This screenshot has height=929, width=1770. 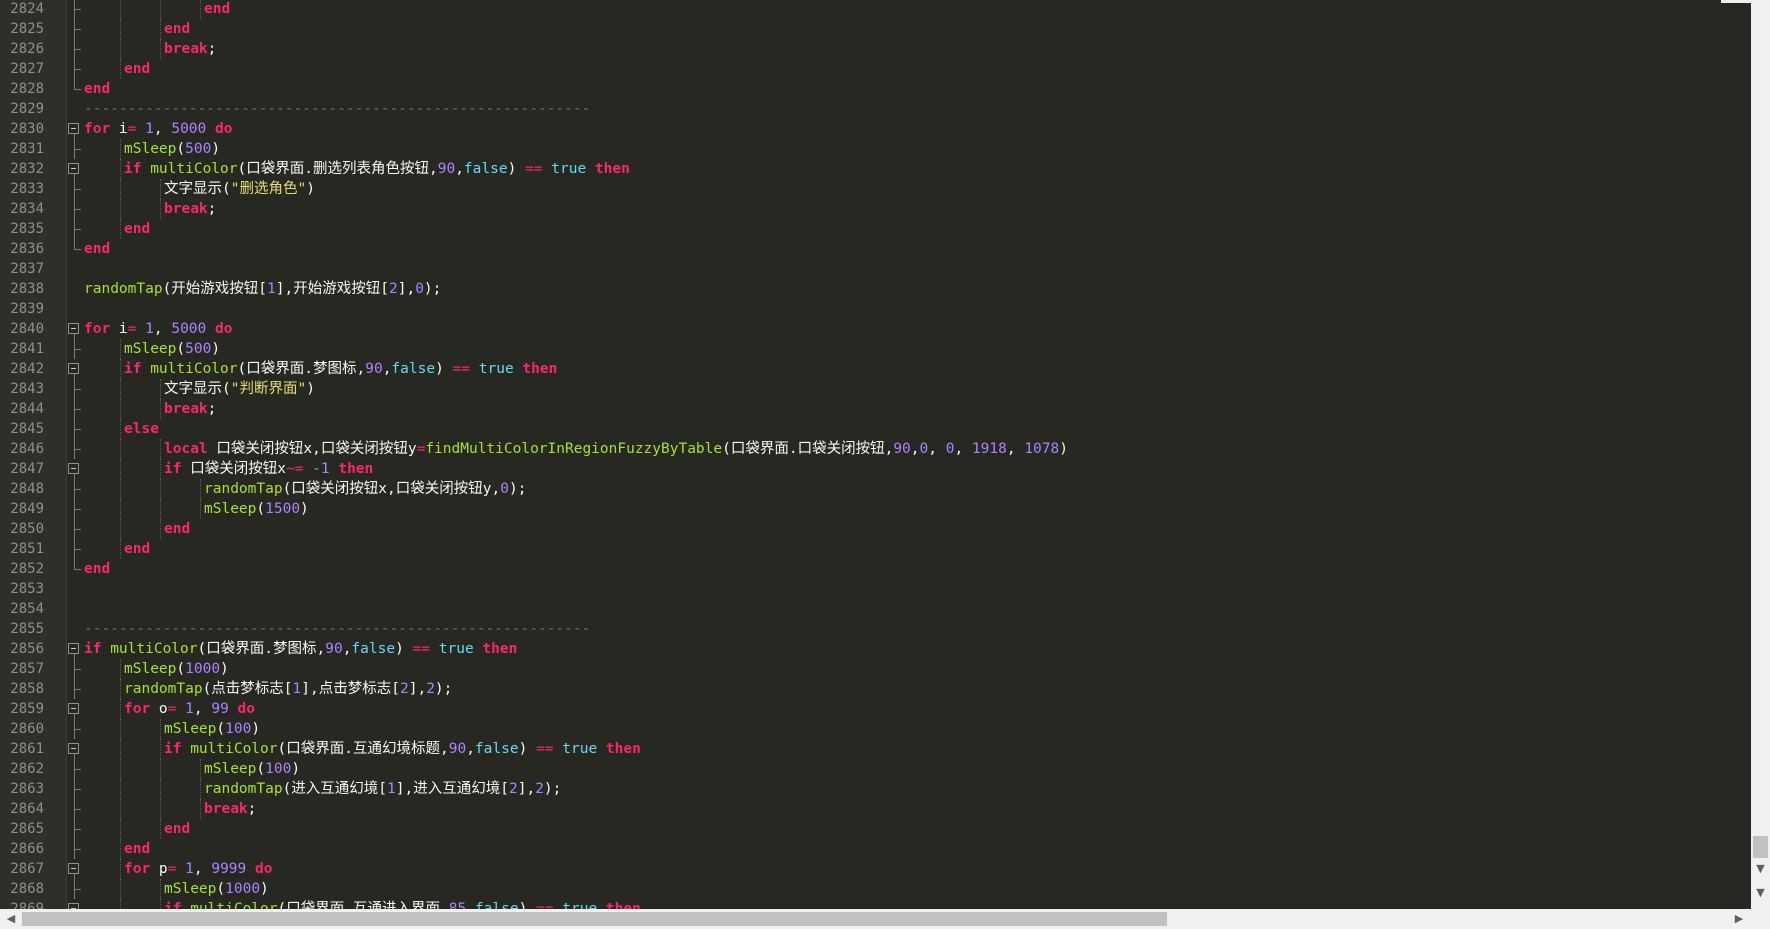 What do you see at coordinates (1739, 919) in the screenshot?
I see `scroll-right-arrow-icon: ▶` at bounding box center [1739, 919].